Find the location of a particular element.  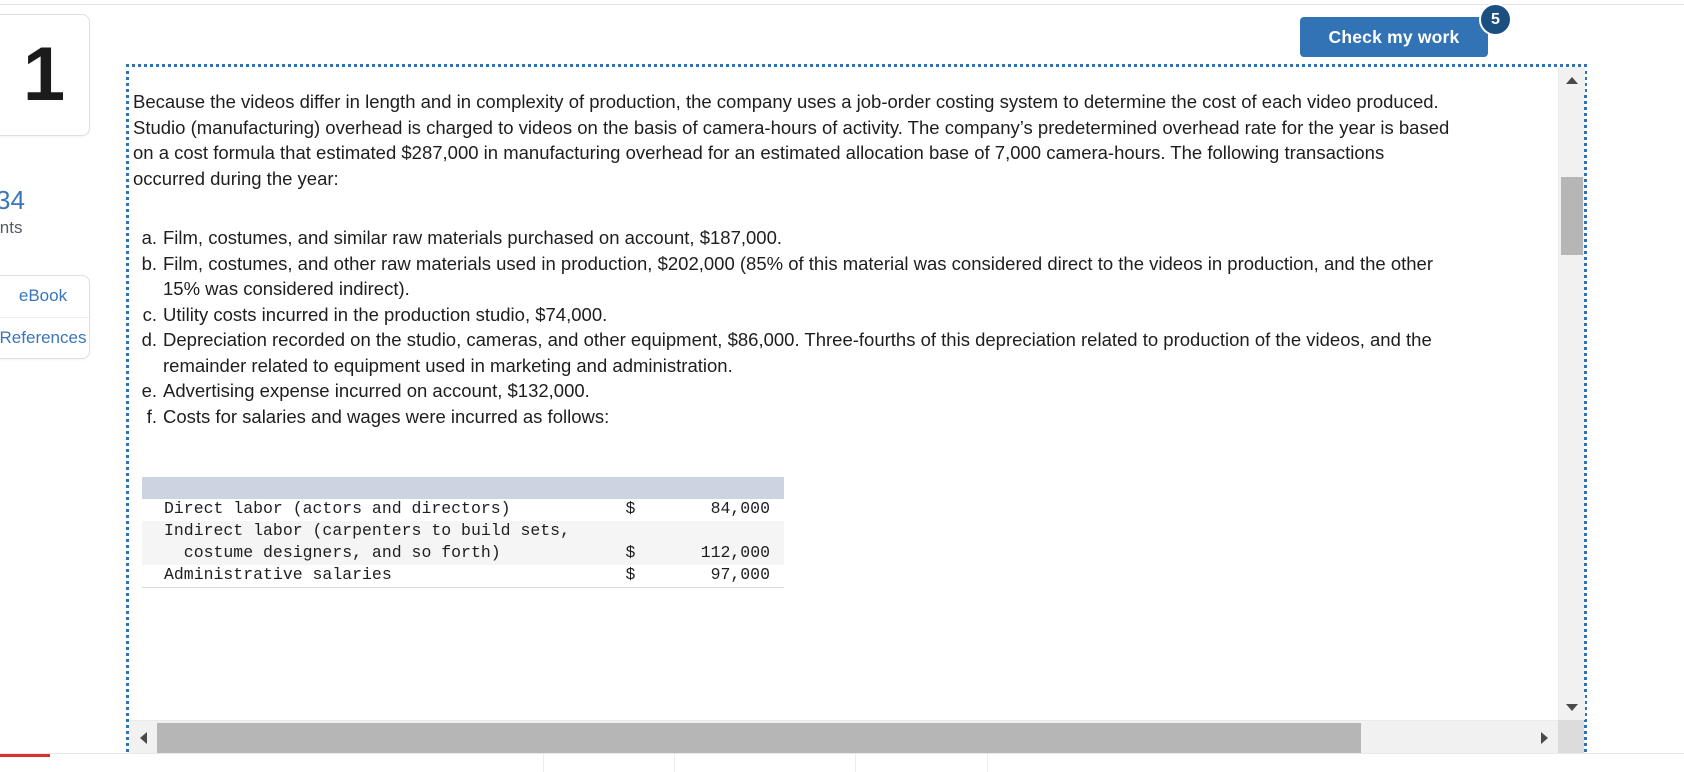

table-footer-row is located at coordinates (463, 597).